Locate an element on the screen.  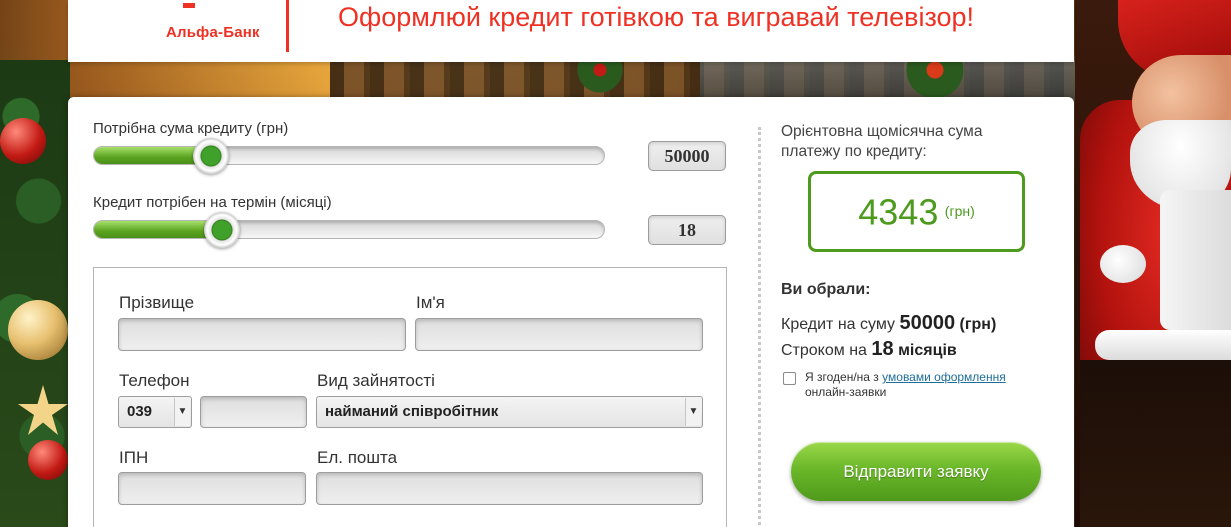
selected-term-value: 18 is located at coordinates (882, 349).